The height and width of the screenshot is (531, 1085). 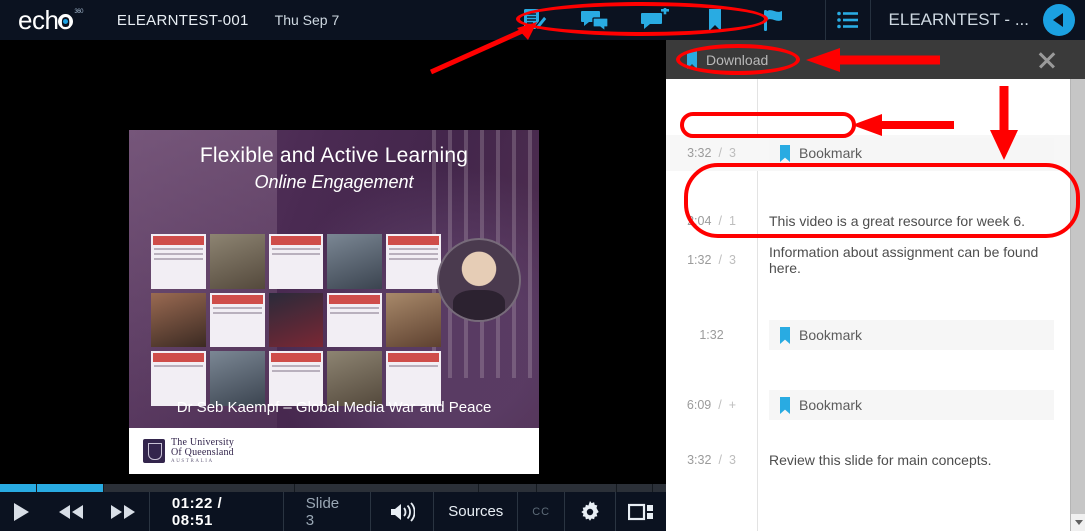 I want to click on play-button, so click(x=22, y=511).